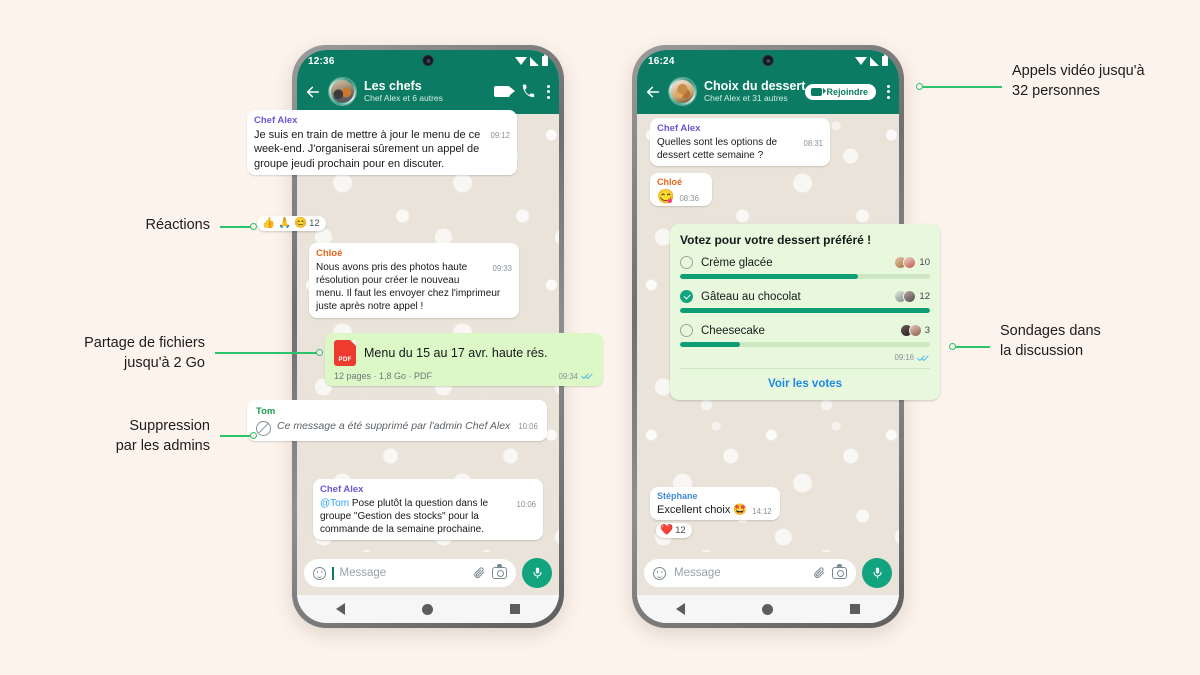  What do you see at coordinates (531, 60) in the screenshot?
I see `status-icons` at bounding box center [531, 60].